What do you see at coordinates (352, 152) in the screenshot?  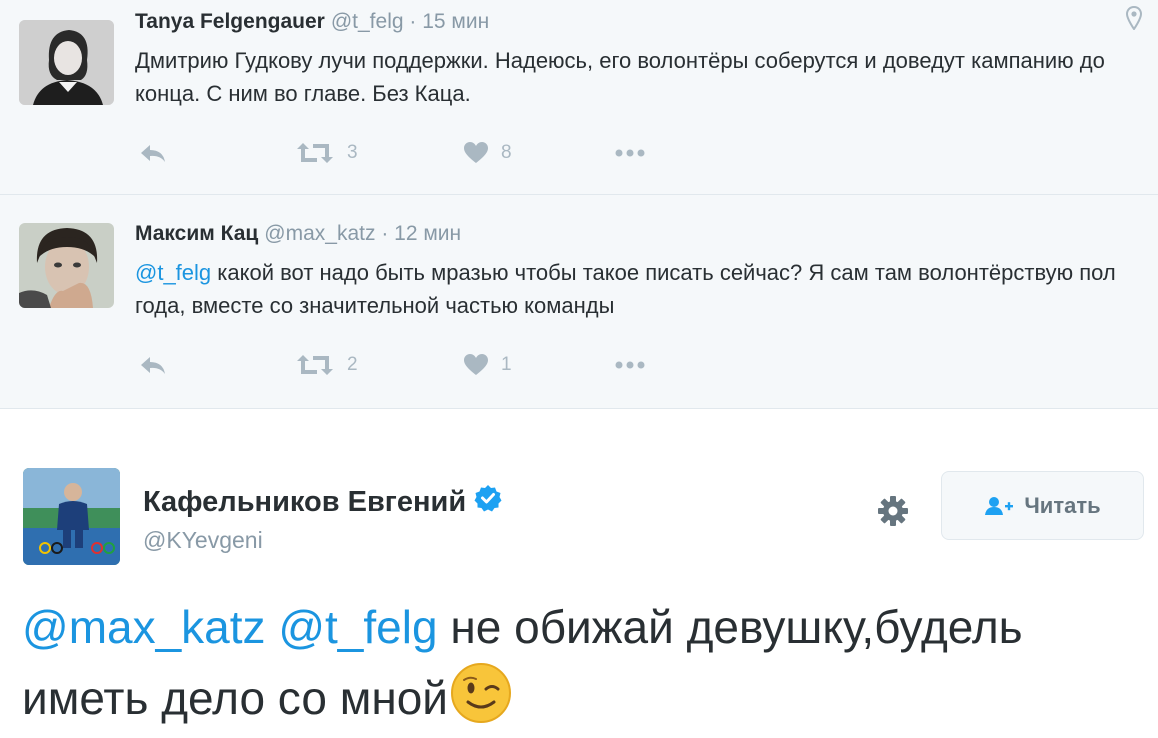 I see `retweet-count: 3` at bounding box center [352, 152].